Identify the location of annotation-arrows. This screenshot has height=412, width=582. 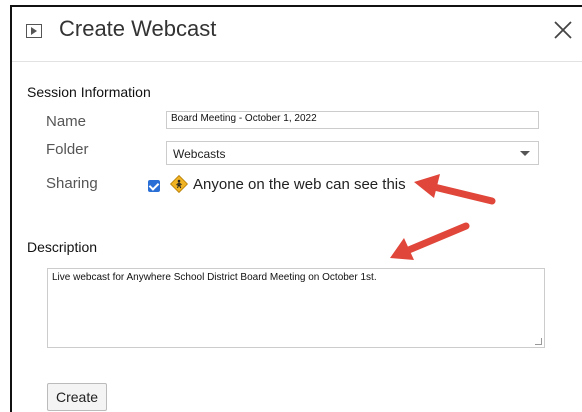
(443, 217).